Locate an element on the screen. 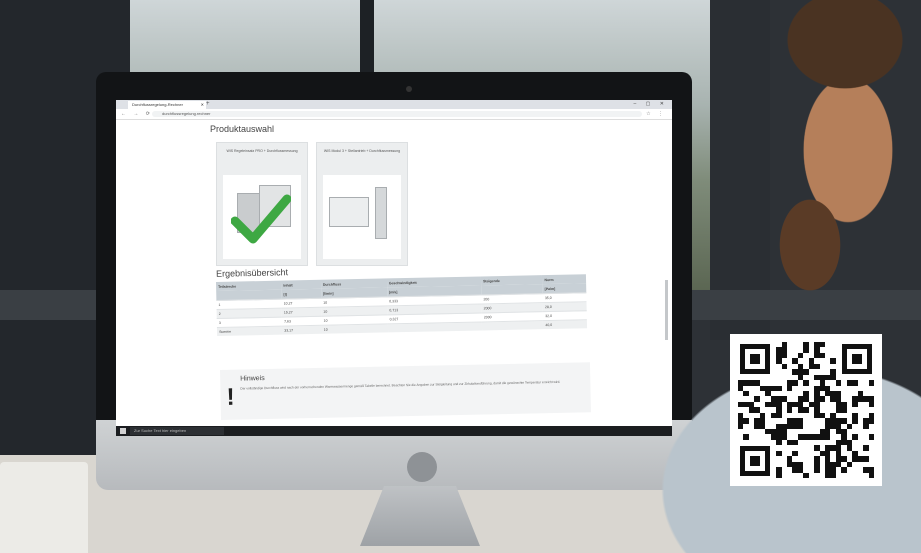 Image resolution: width=921 pixels, height=553 pixels. browser-toolbar: ← → ⟳ ⌂ durchflussregelung.rechner ☆ ⋮ is located at coordinates (394, 114).